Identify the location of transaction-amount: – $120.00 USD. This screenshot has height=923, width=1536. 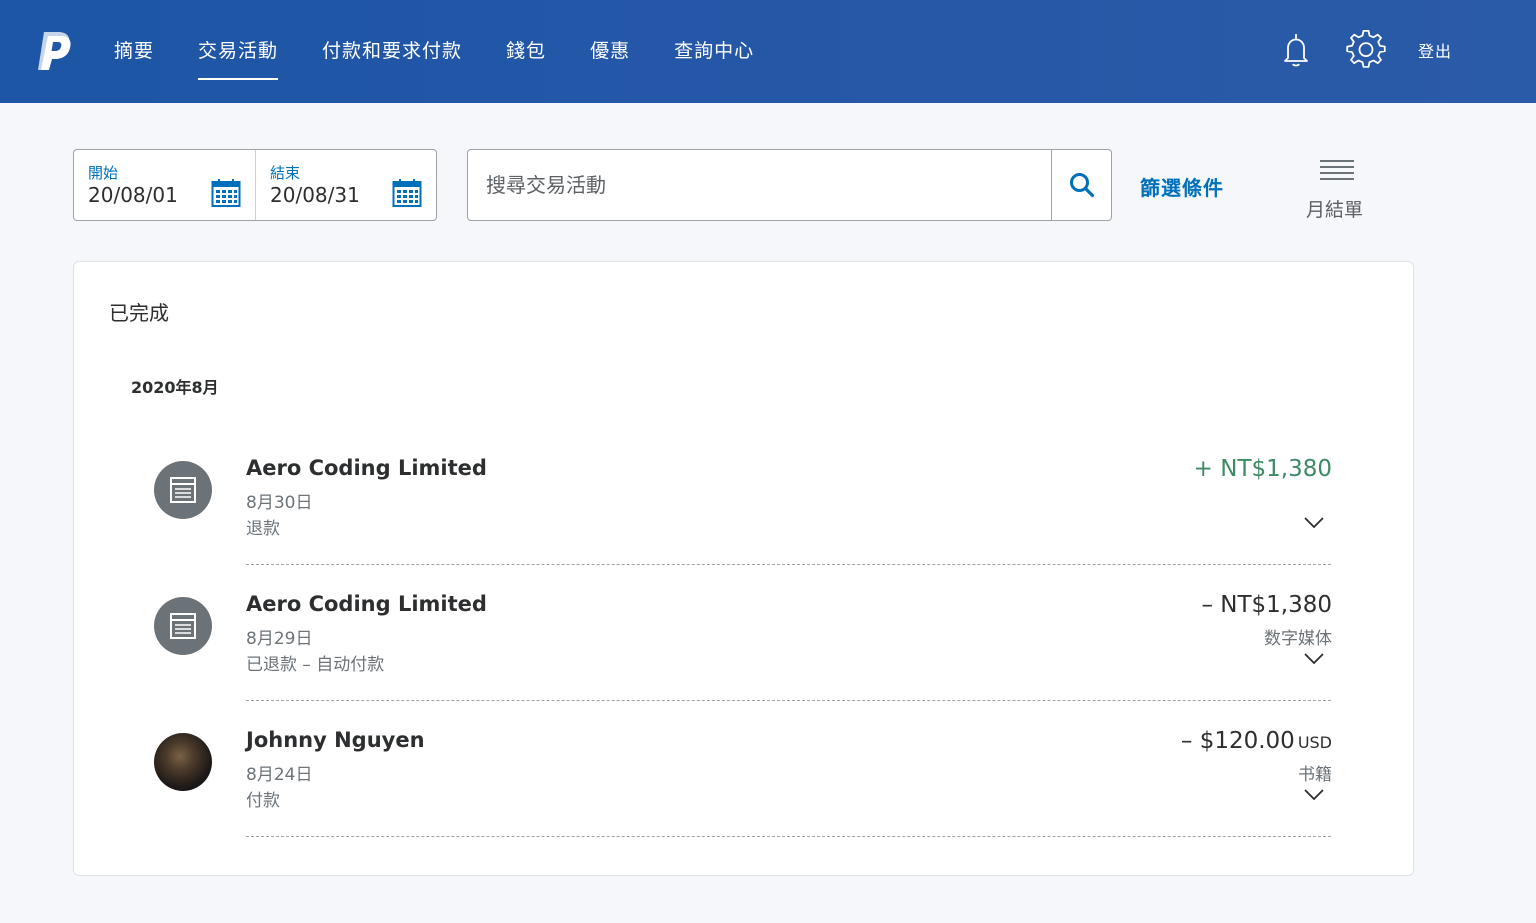
(1256, 741).